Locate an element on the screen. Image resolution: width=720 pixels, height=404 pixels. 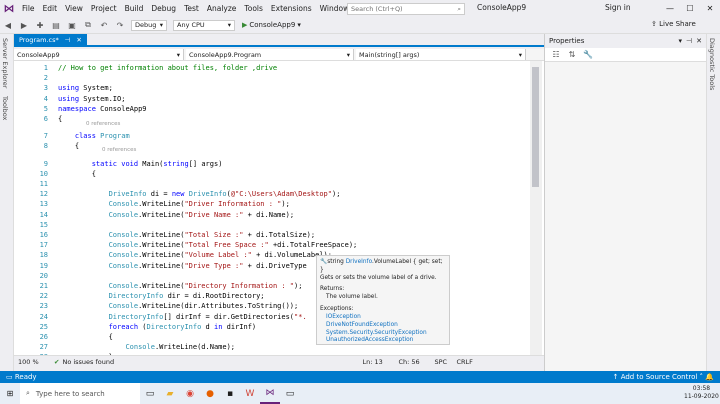
taskbar-search-placeholder: Type here to search is located at coordinates (70, 393).